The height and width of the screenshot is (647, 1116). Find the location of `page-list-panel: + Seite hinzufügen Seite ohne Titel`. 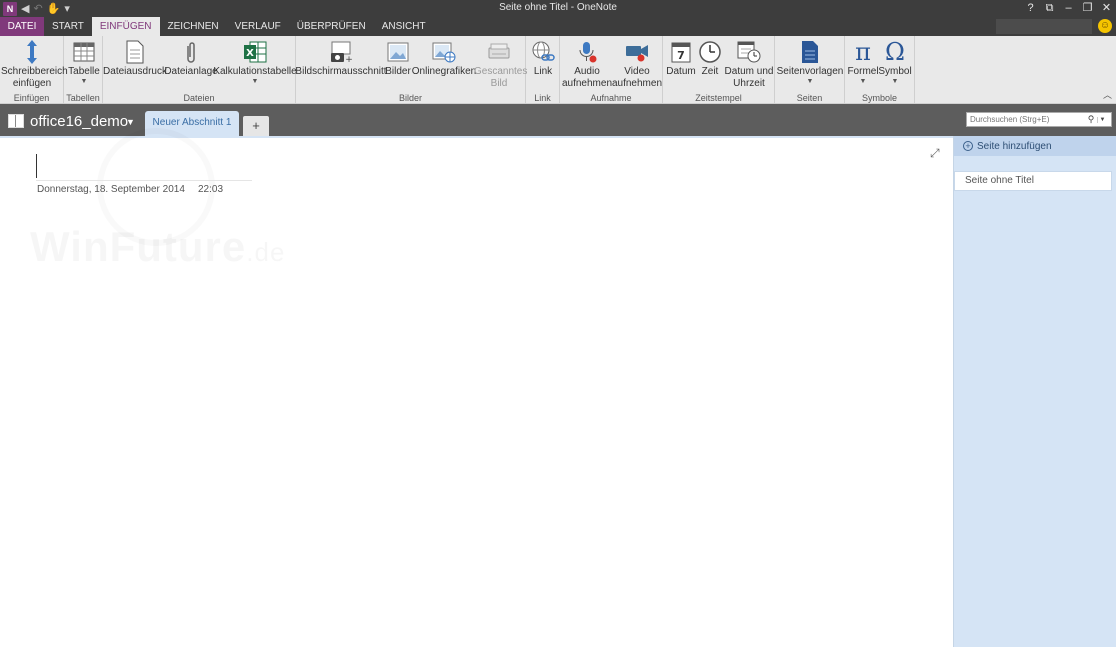

page-list-panel: + Seite hinzufügen Seite ohne Titel is located at coordinates (1034, 391).